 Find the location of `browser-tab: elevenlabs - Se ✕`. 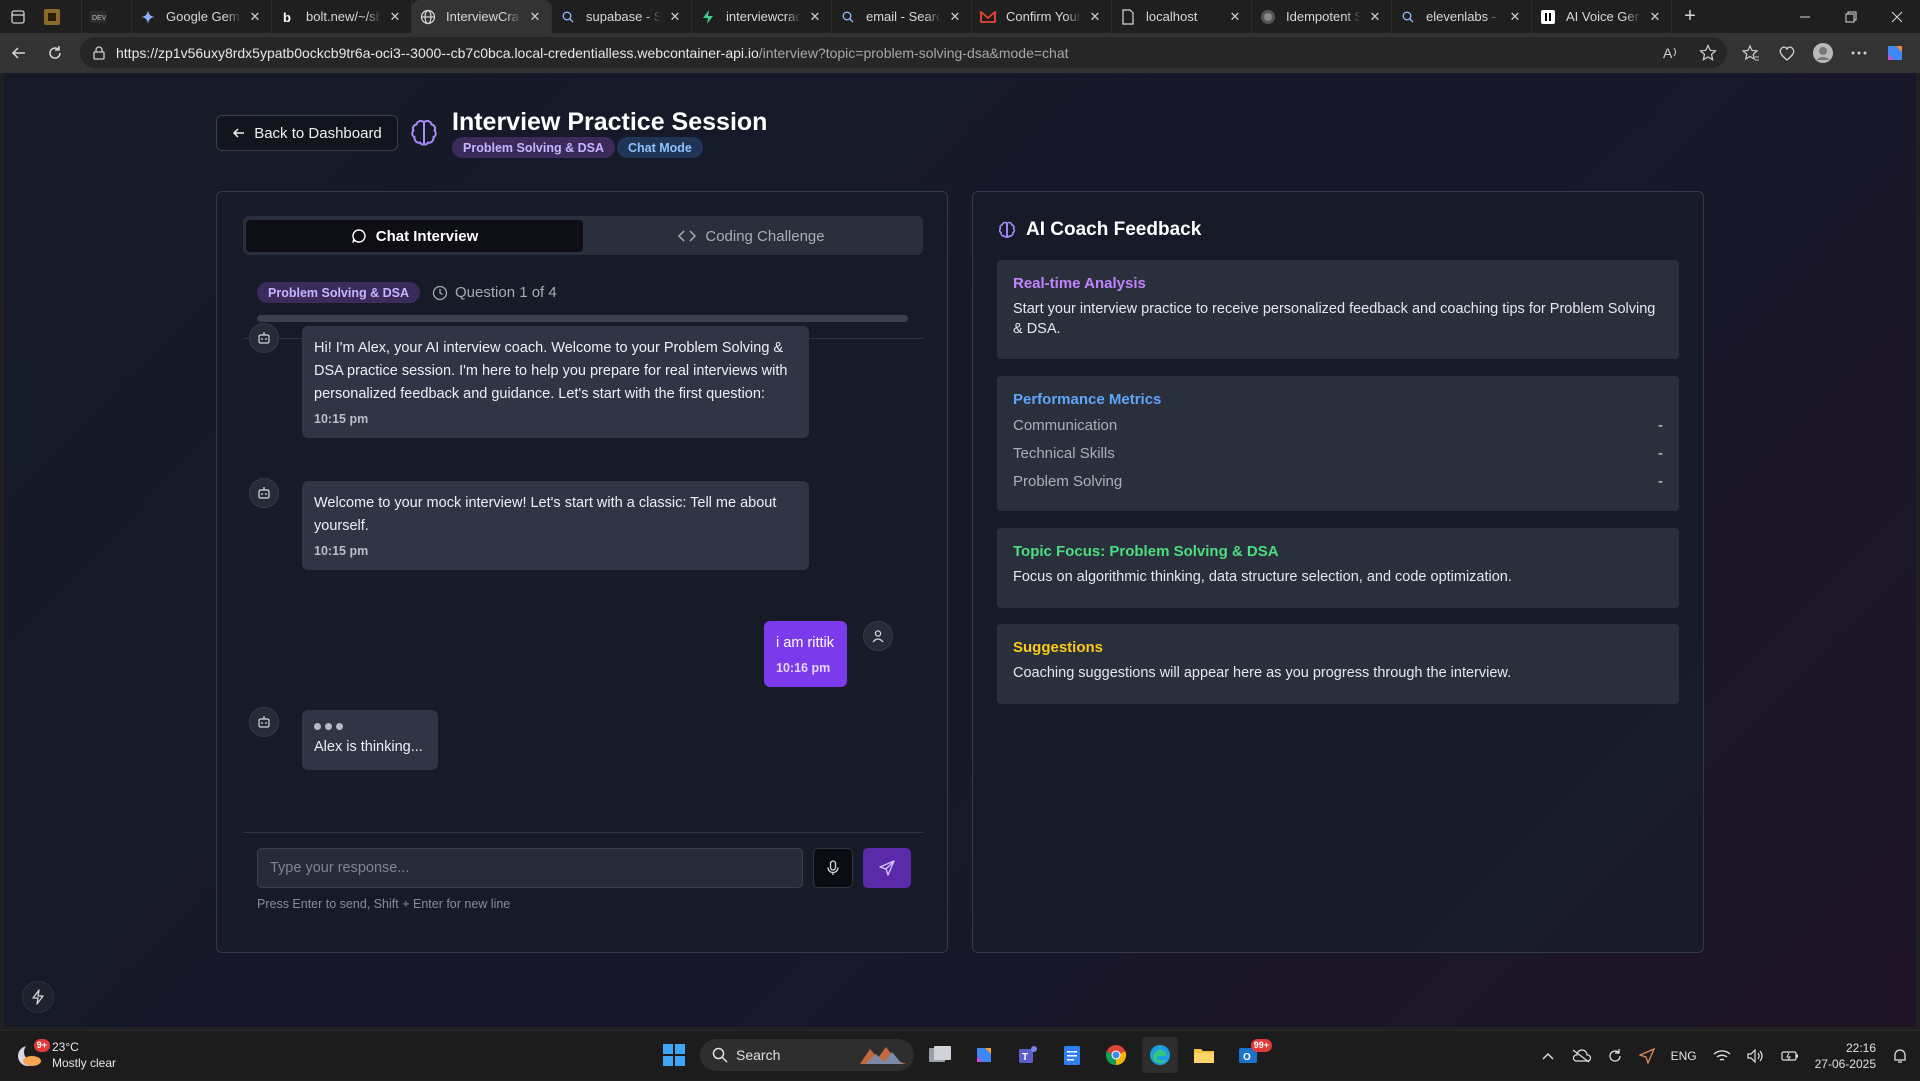

browser-tab: elevenlabs - Se ✕ is located at coordinates (1462, 16).